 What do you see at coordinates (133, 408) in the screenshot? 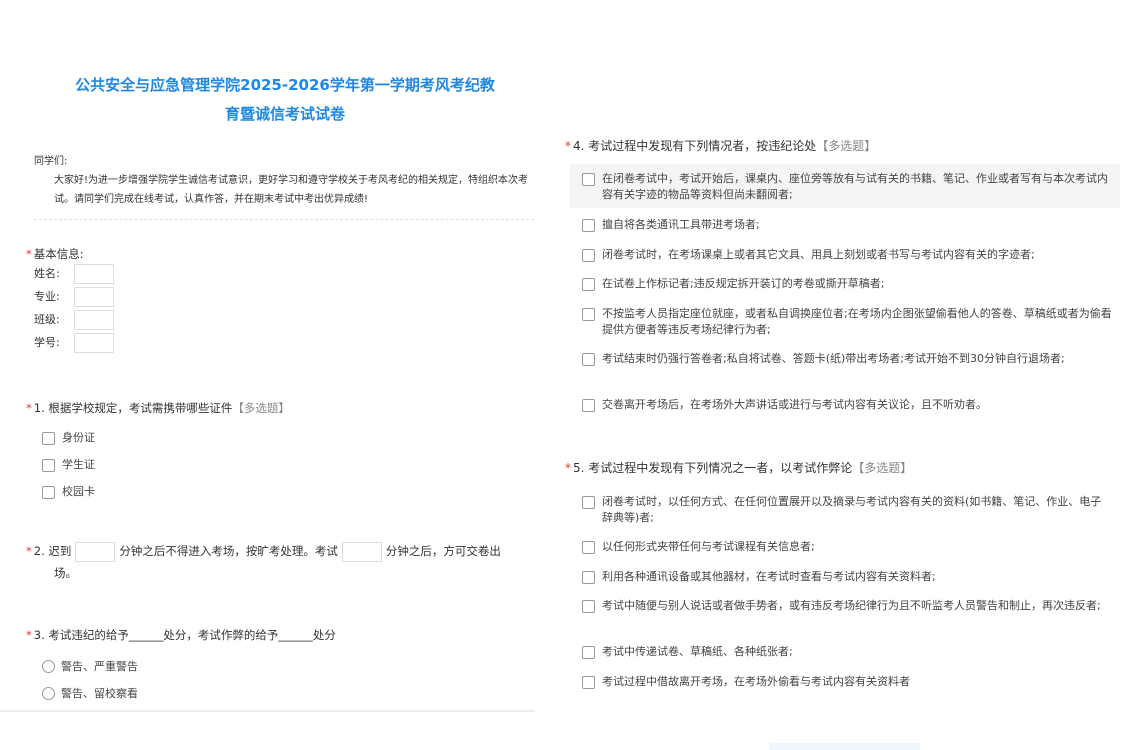
I see `question-1-text: 1. 根据学校规定，考试需携带哪些证件` at bounding box center [133, 408].